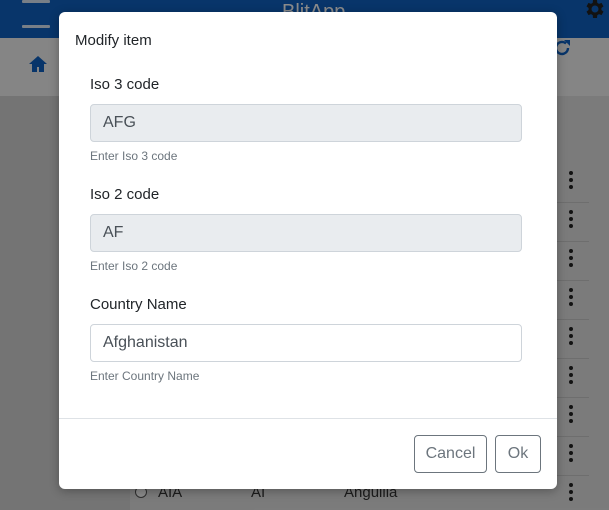 The width and height of the screenshot is (609, 510). Describe the element at coordinates (125, 194) in the screenshot. I see `iso2-label: Iso 2 code` at that location.